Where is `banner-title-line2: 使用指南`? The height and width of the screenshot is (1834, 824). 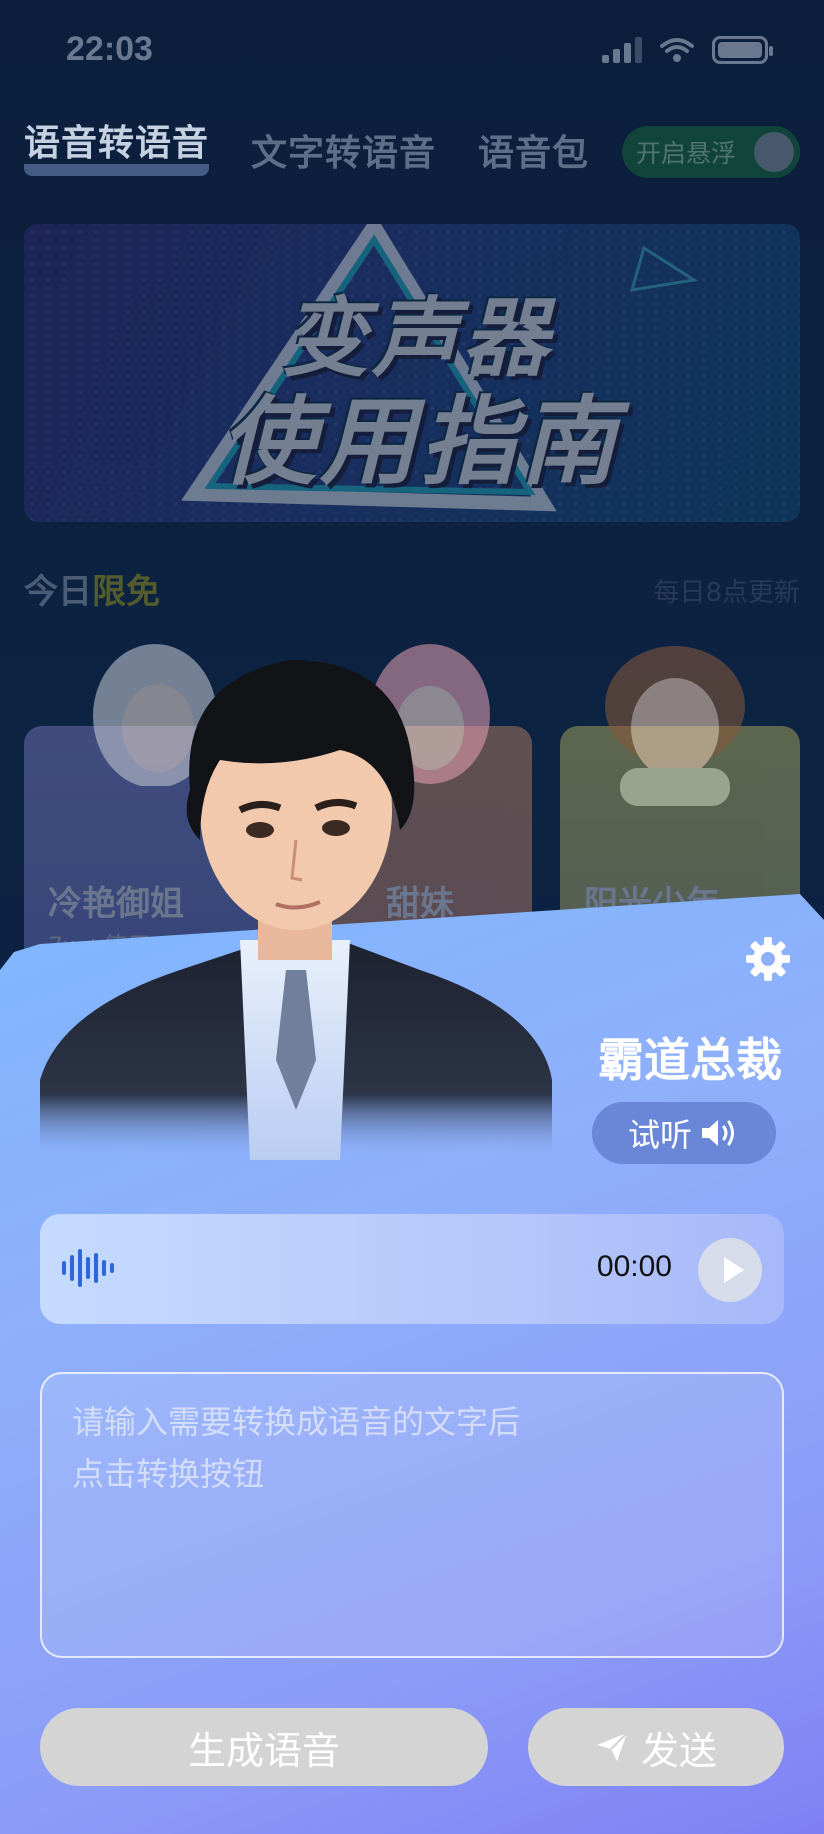
banner-title-line2: 使用指南 is located at coordinates (420, 442).